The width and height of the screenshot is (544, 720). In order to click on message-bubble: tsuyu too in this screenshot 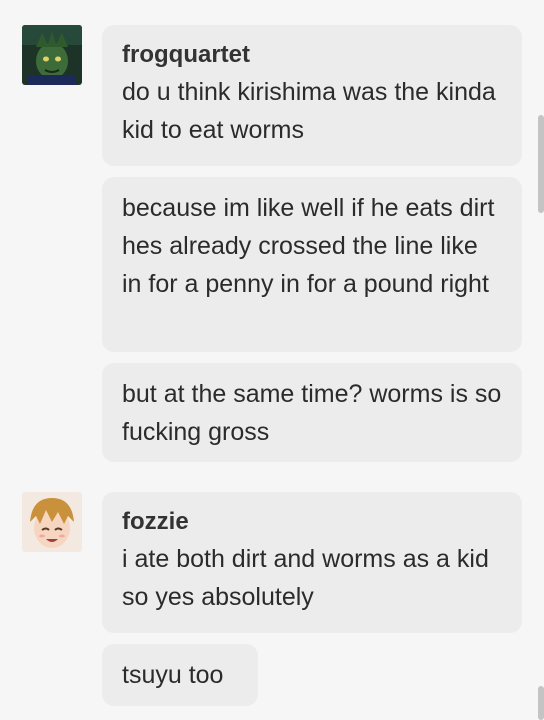, I will do `click(180, 675)`.